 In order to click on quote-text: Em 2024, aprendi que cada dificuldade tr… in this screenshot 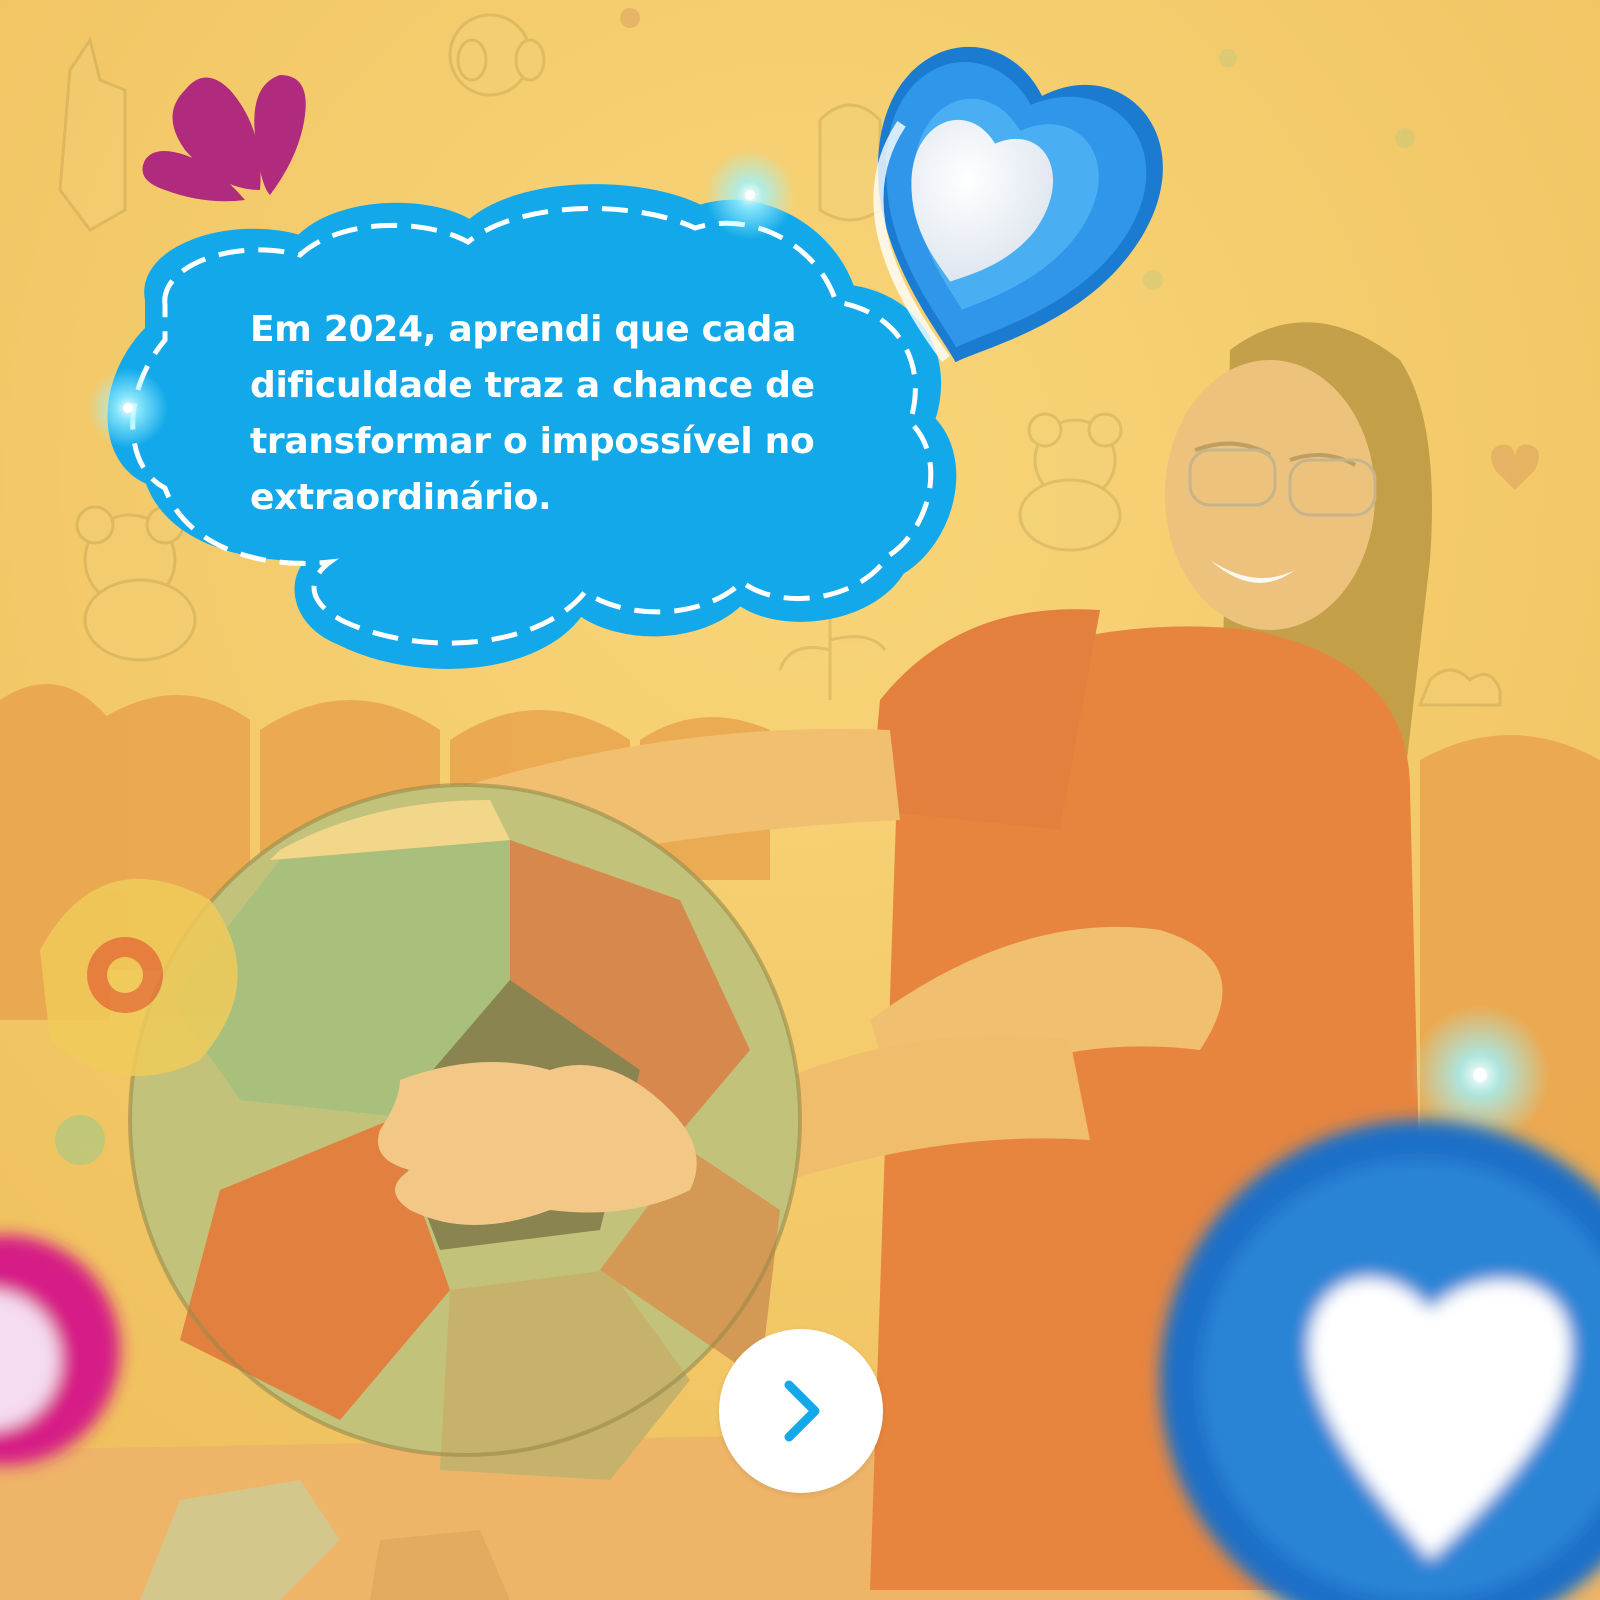, I will do `click(532, 413)`.